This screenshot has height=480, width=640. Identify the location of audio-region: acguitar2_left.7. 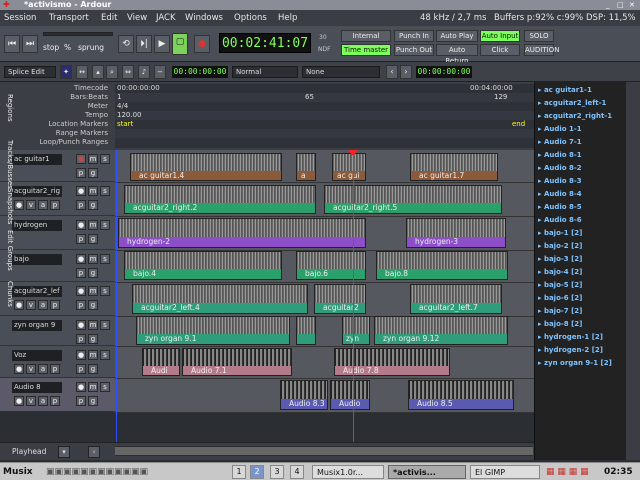
(456, 299).